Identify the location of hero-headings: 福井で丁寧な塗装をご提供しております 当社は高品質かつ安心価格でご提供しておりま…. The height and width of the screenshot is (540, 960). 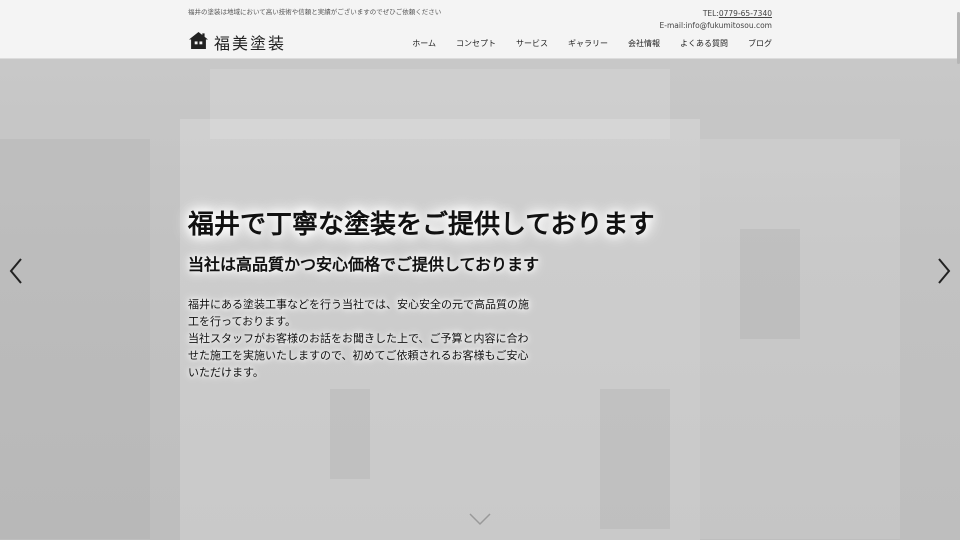
(421, 239).